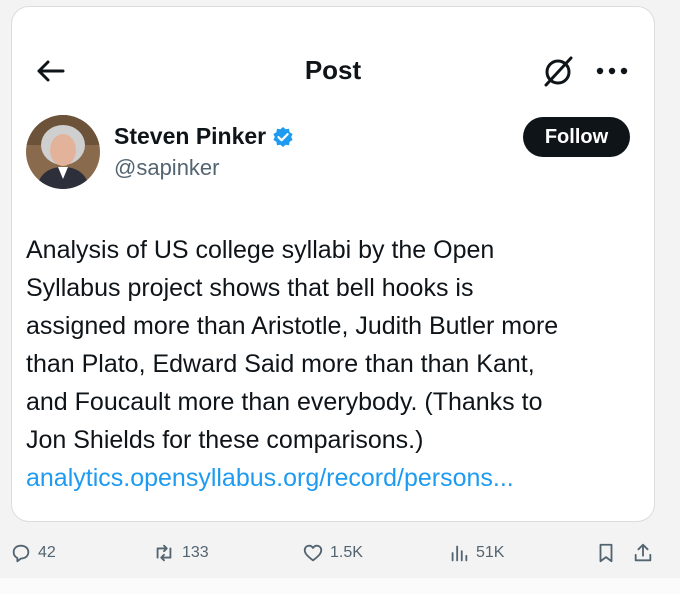 The image size is (680, 594). What do you see at coordinates (340, 586) in the screenshot?
I see `bottom-strip` at bounding box center [340, 586].